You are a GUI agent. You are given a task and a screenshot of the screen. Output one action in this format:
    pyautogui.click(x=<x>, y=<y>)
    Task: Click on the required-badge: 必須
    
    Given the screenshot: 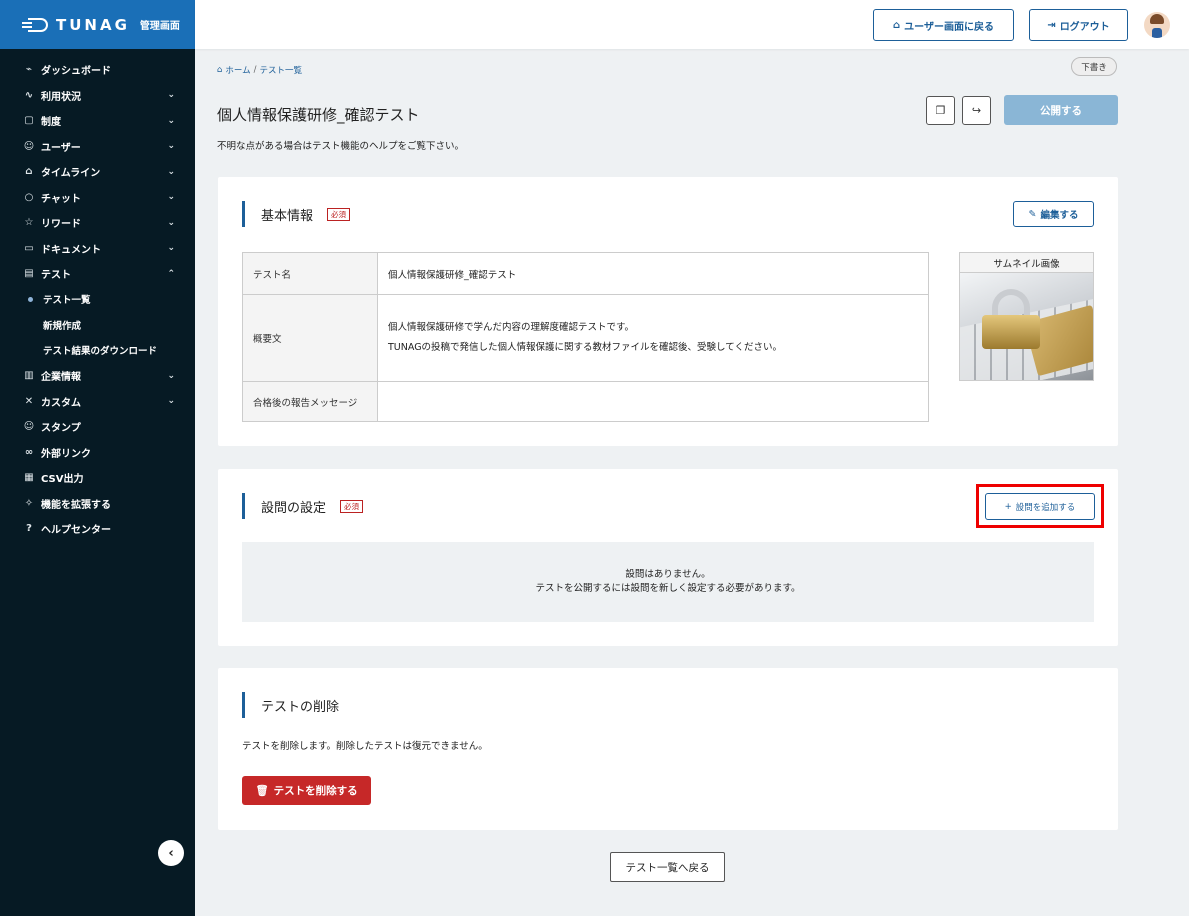 What is the action you would take?
    pyautogui.click(x=352, y=506)
    